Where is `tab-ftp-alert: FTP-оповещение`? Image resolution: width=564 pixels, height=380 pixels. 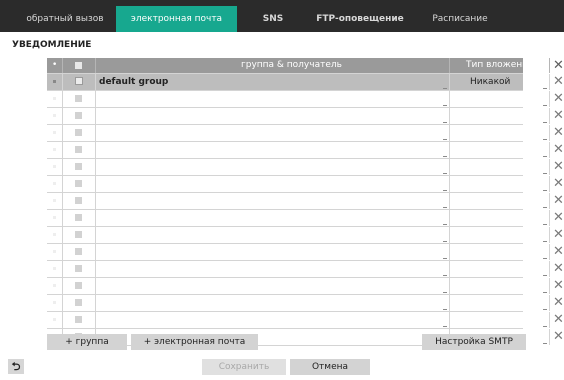
tab-ftp-alert: FTP-оповещение is located at coordinates (360, 19).